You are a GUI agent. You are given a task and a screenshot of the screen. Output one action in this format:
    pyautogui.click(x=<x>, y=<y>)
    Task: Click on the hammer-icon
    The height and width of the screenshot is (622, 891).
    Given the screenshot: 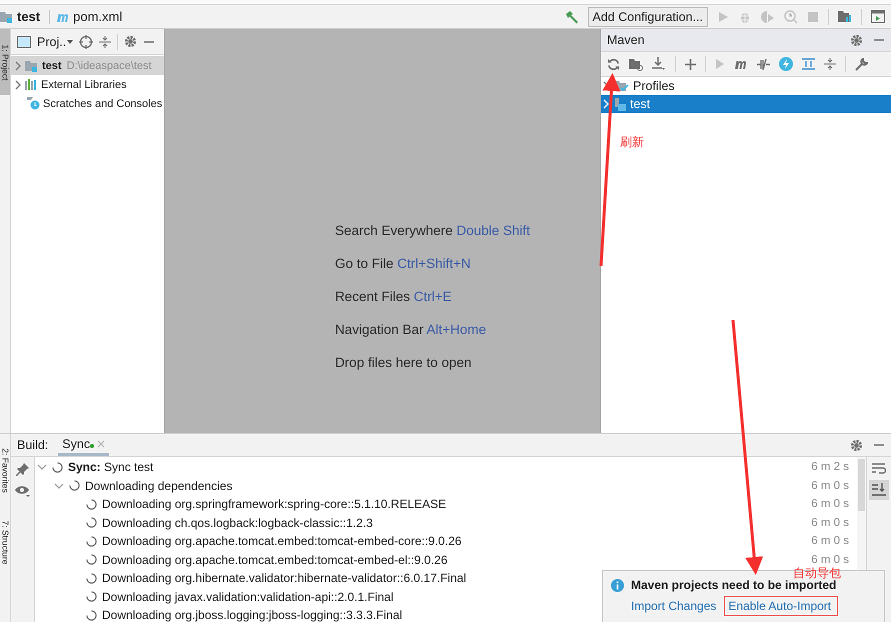 What is the action you would take?
    pyautogui.click(x=571, y=17)
    